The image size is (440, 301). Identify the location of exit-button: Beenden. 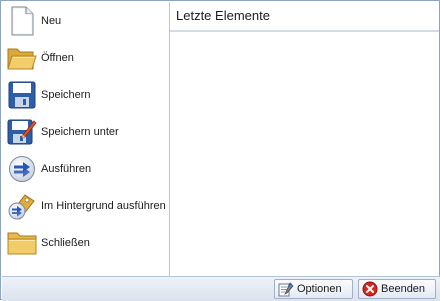
(397, 289).